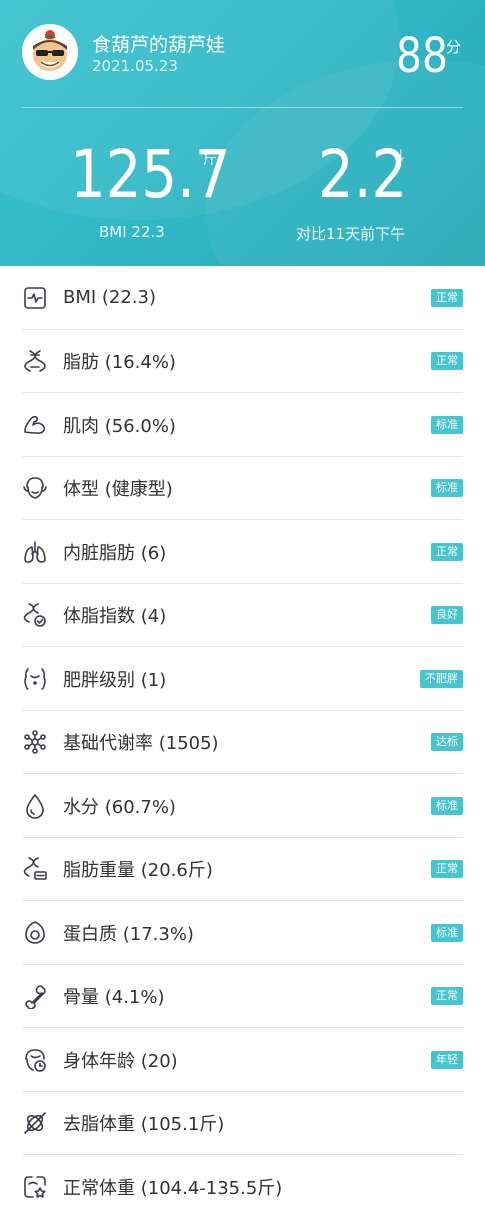 The image size is (485, 1219). Describe the element at coordinates (242, 298) in the screenshot. I see `metric-row-bmi: BMI (22.3) 正常` at that location.